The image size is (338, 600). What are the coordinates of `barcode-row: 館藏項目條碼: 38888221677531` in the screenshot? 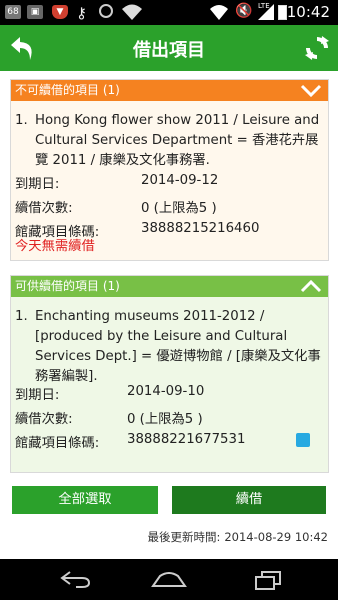 It's located at (130, 441).